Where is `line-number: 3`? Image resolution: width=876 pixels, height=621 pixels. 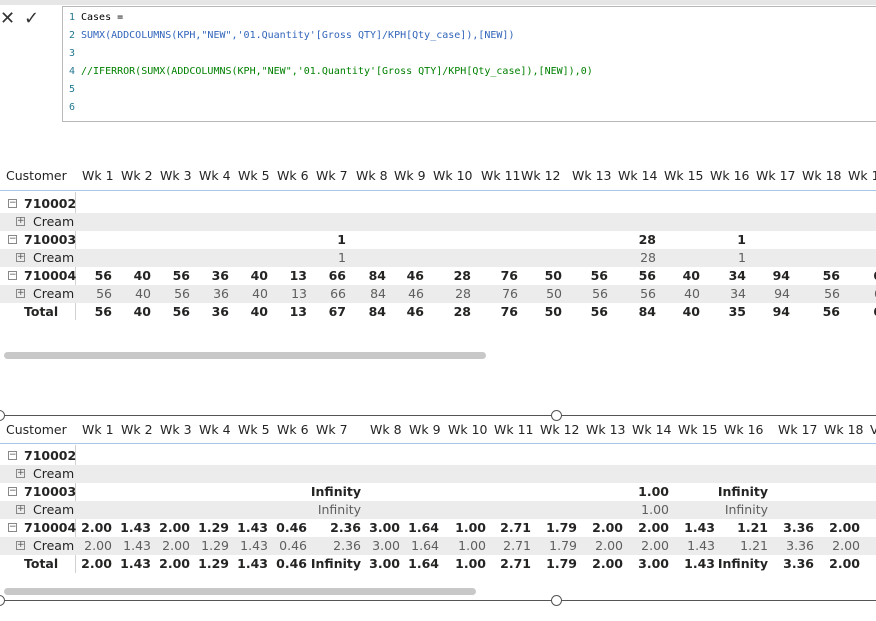 line-number: 3 is located at coordinates (71, 53).